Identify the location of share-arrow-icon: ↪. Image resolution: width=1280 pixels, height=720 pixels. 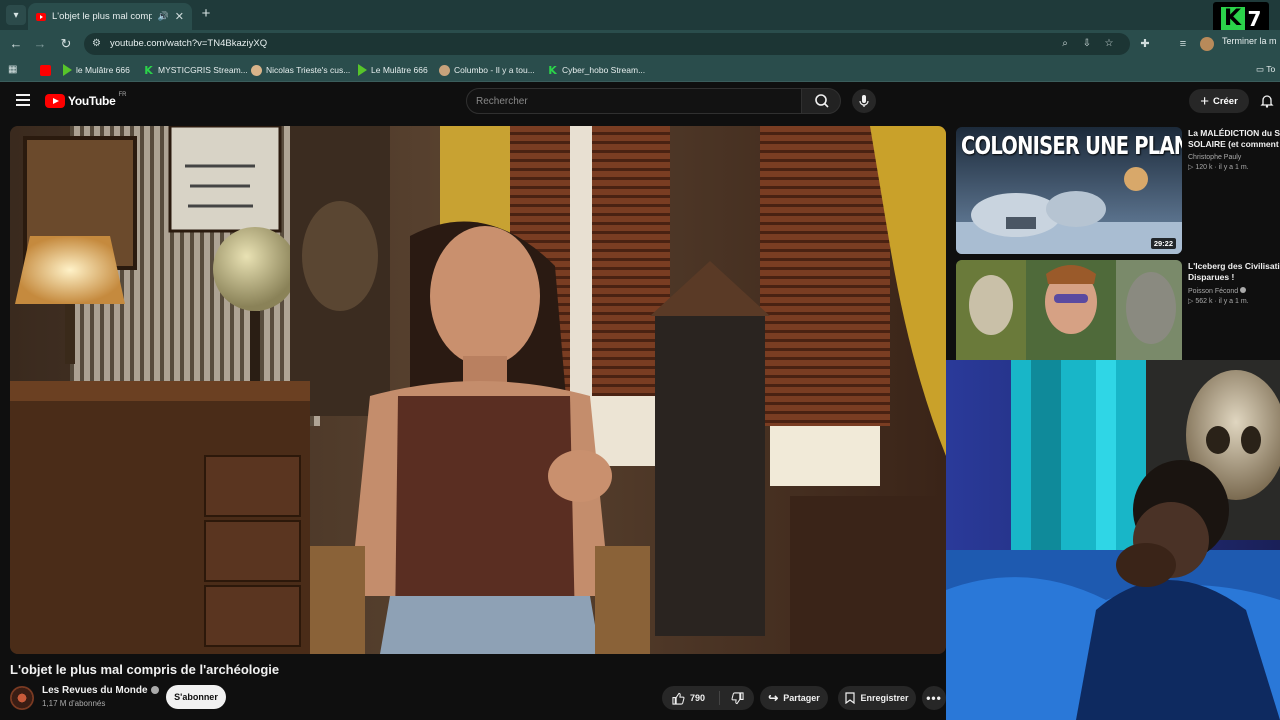
(773, 698).